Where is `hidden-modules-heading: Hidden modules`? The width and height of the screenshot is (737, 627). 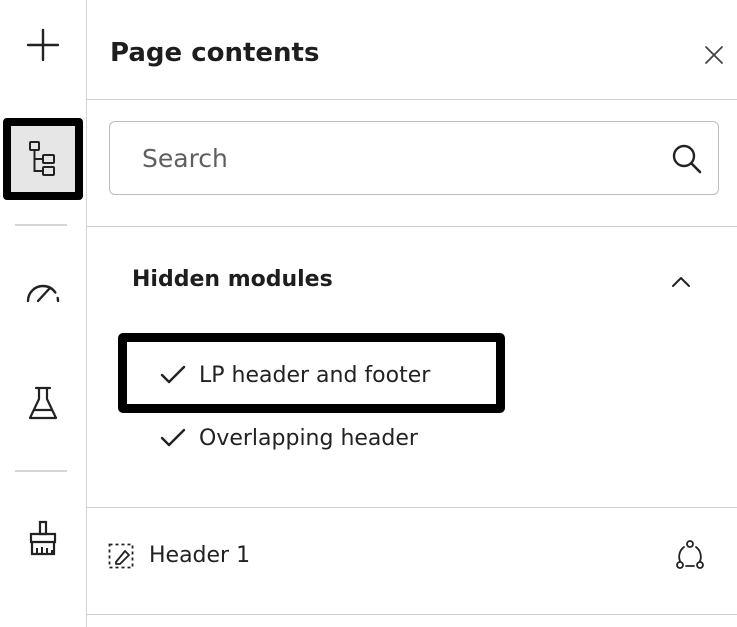
hidden-modules-heading: Hidden modules is located at coordinates (232, 279).